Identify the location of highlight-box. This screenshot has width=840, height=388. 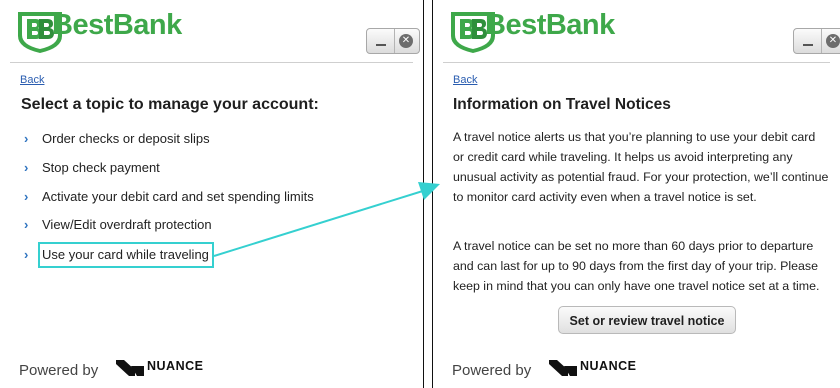
(126, 255).